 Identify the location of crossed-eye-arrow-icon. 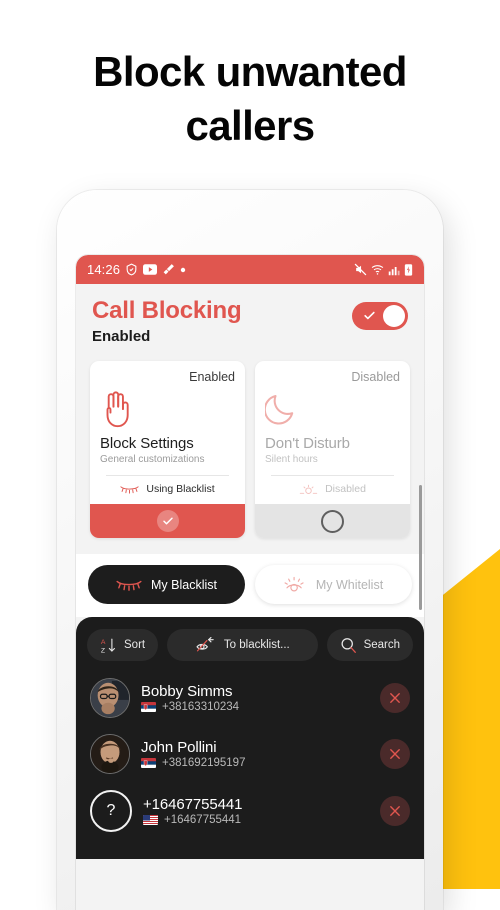
(205, 644).